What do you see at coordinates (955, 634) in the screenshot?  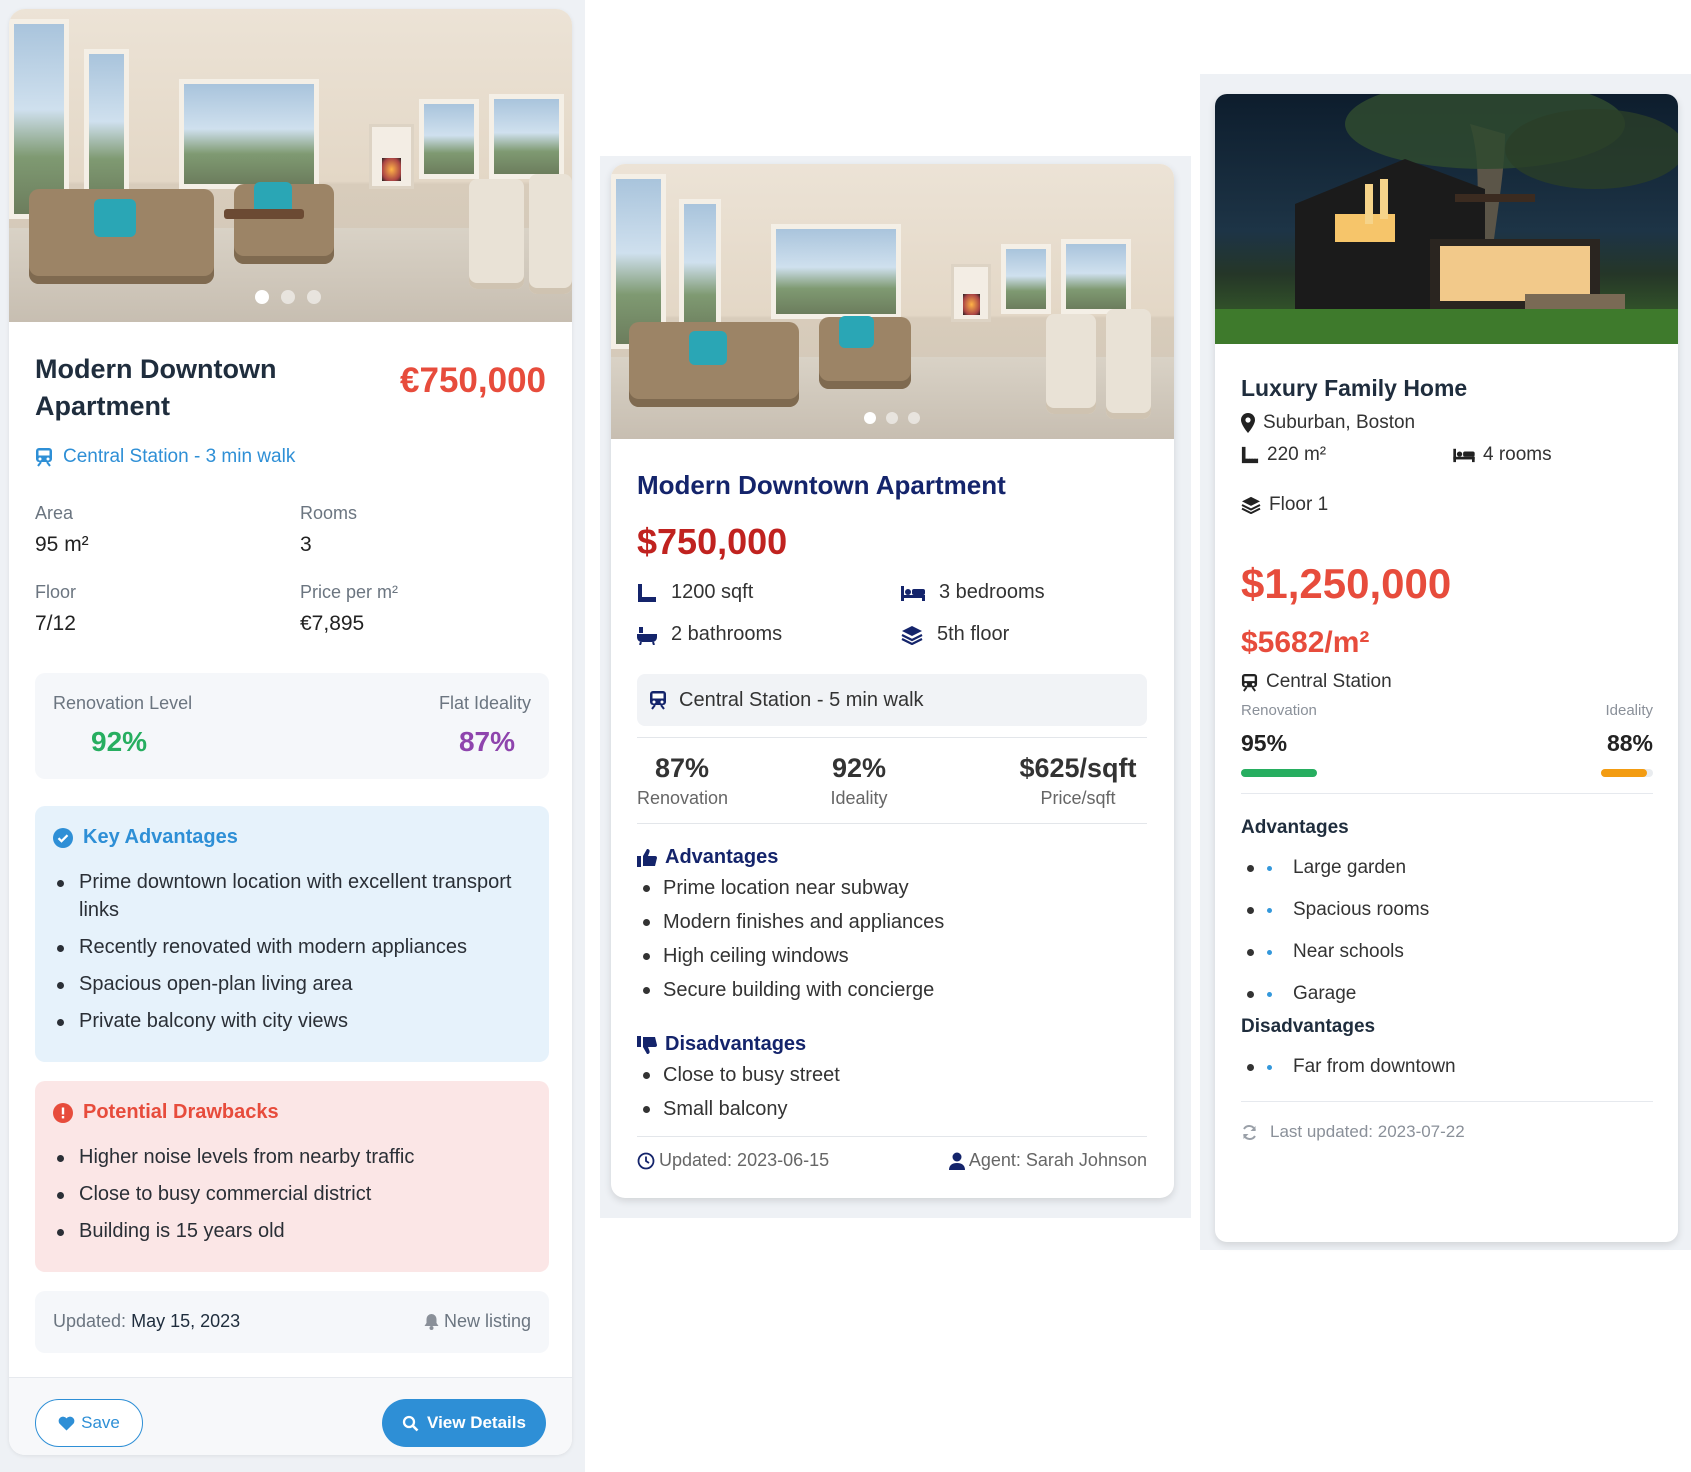 I see `feature-floor: 5th floor` at bounding box center [955, 634].